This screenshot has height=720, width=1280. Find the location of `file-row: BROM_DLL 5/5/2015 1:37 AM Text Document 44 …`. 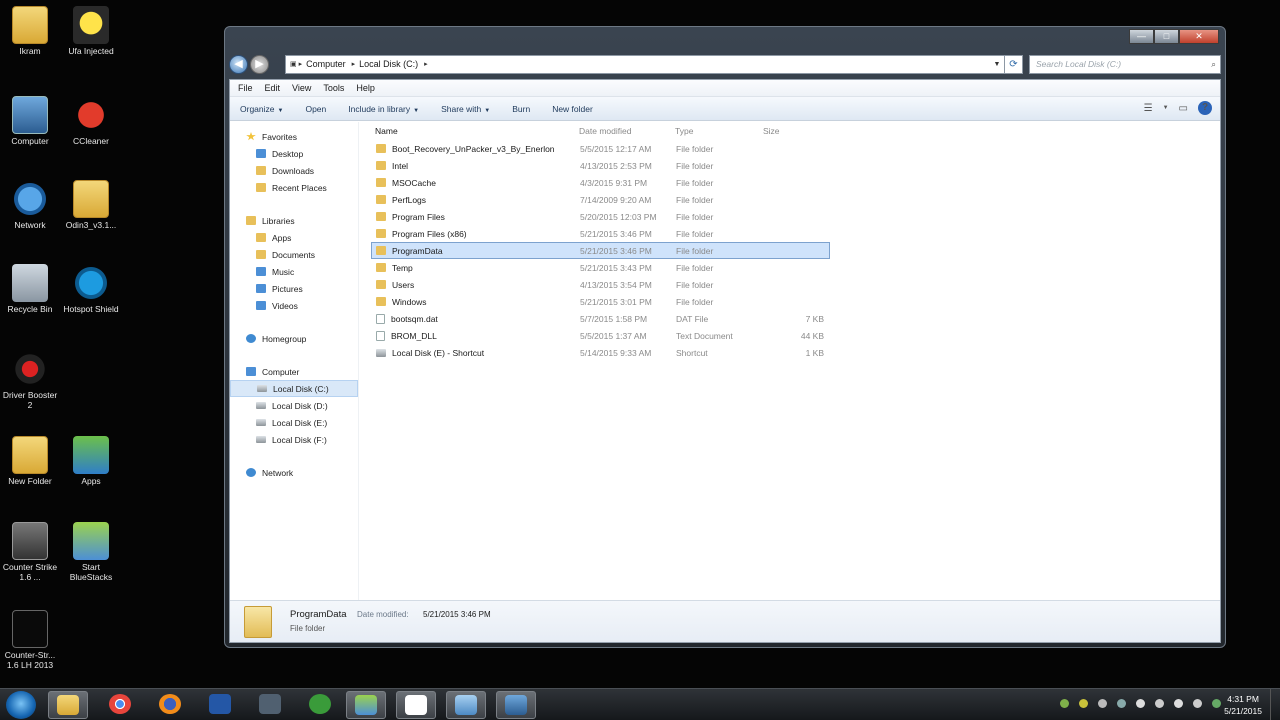

file-row: BROM_DLL 5/5/2015 1:37 AM Text Document 44 … is located at coordinates (600, 335).